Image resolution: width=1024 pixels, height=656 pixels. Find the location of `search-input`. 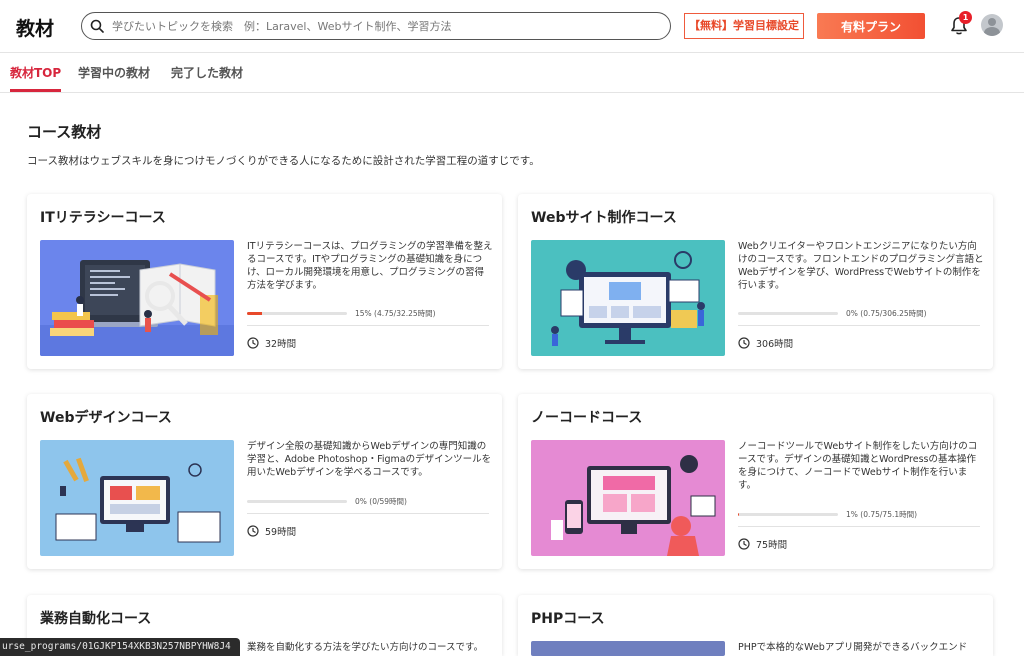

search-input is located at coordinates (387, 26).